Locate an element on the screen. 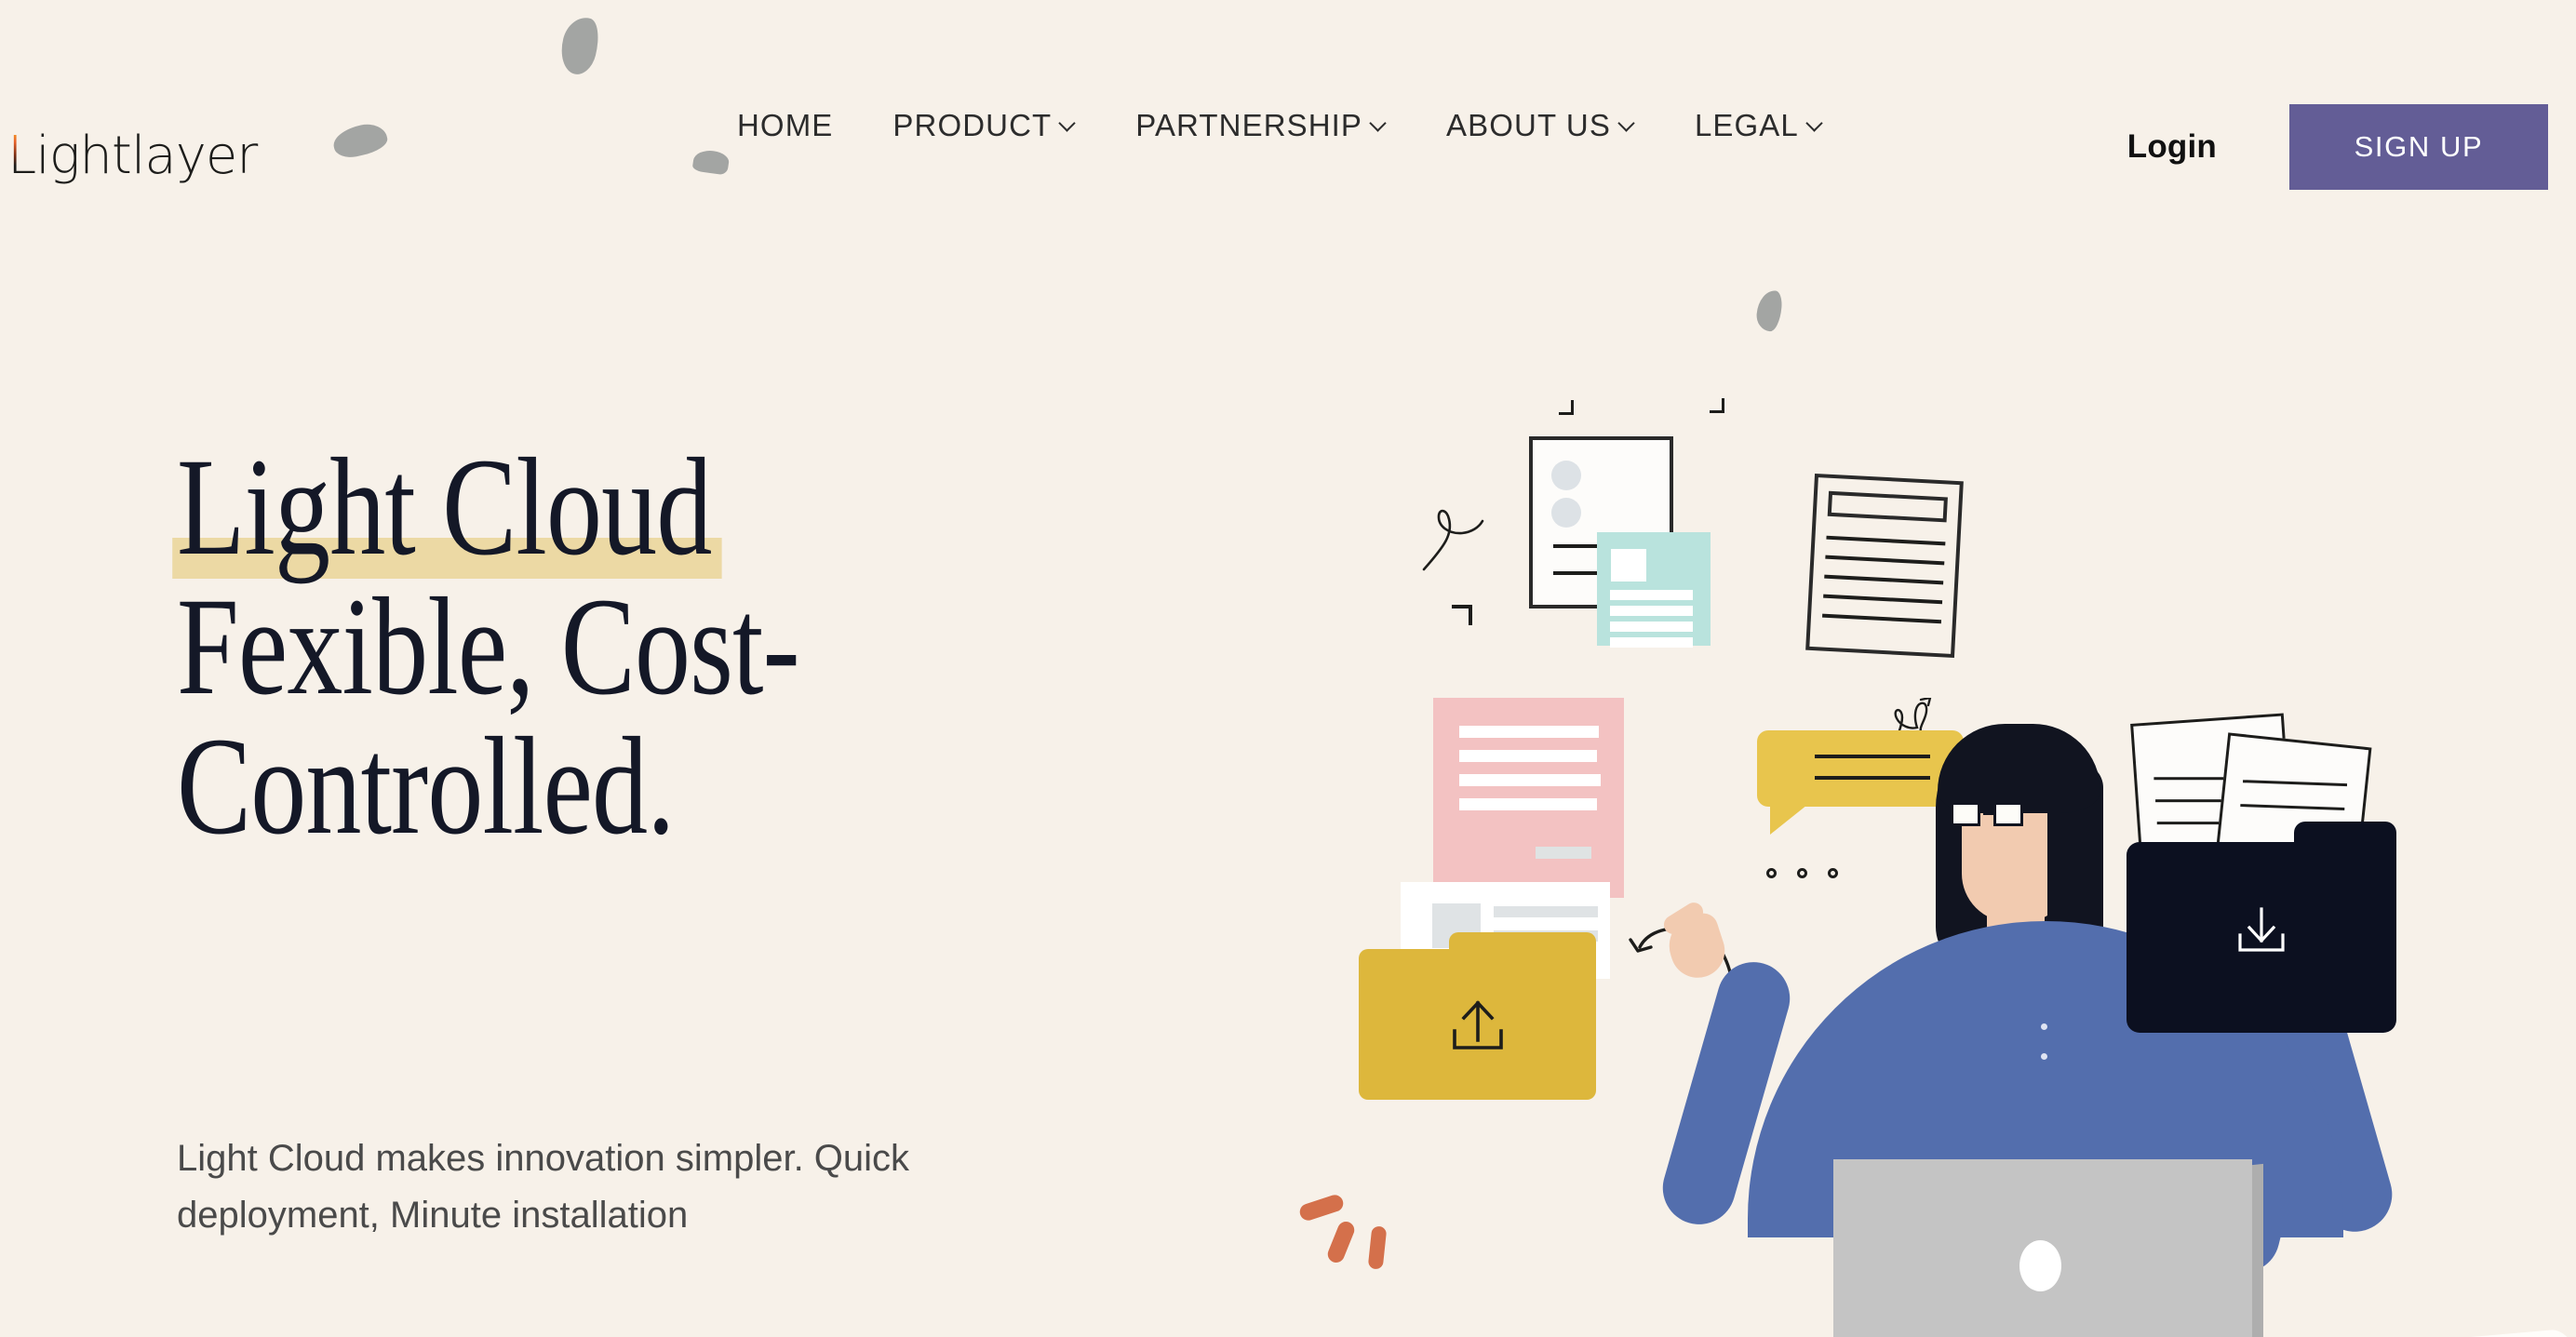 This screenshot has width=2576, height=1337. nav-item-label: LEGAL is located at coordinates (1746, 125).